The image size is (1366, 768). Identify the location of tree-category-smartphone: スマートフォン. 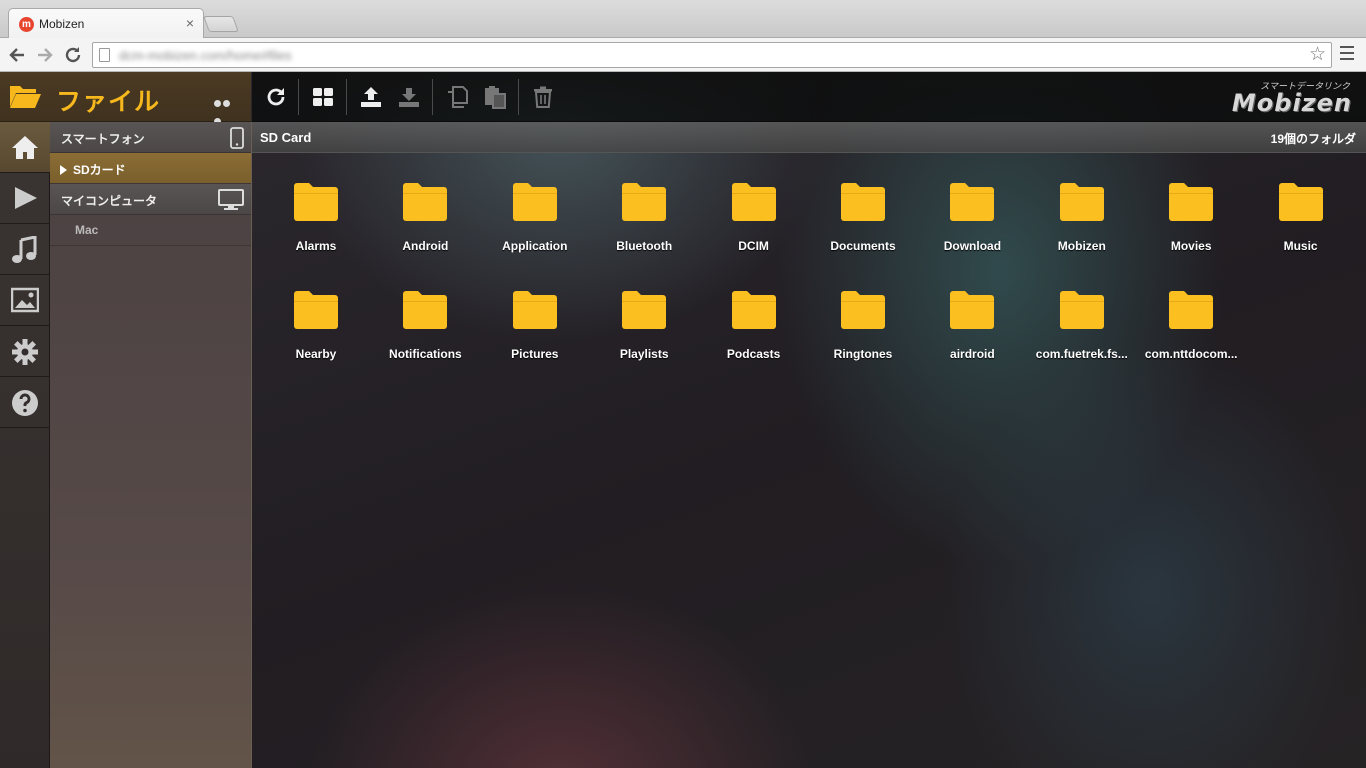
(150, 137).